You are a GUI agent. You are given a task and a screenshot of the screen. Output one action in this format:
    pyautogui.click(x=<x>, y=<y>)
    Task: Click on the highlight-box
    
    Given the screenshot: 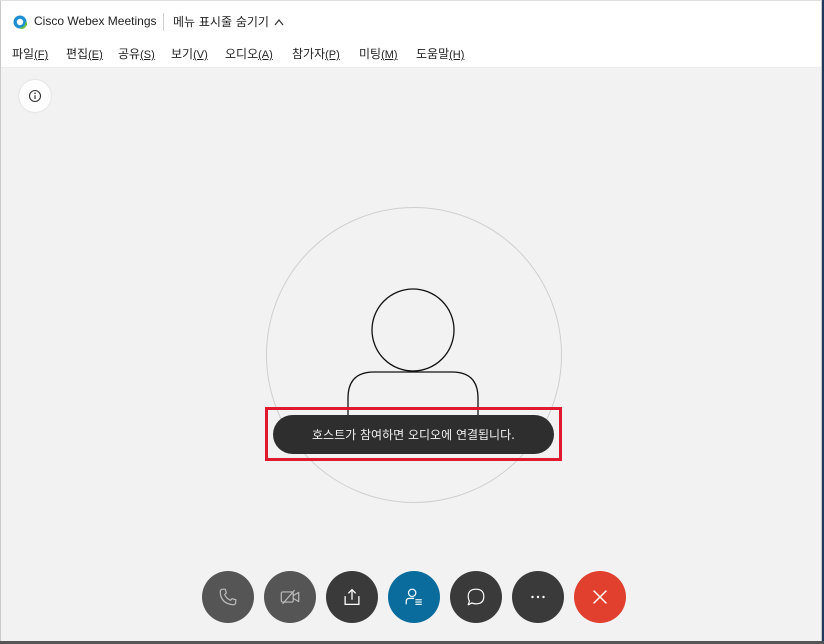 What is the action you would take?
    pyautogui.click(x=413, y=434)
    